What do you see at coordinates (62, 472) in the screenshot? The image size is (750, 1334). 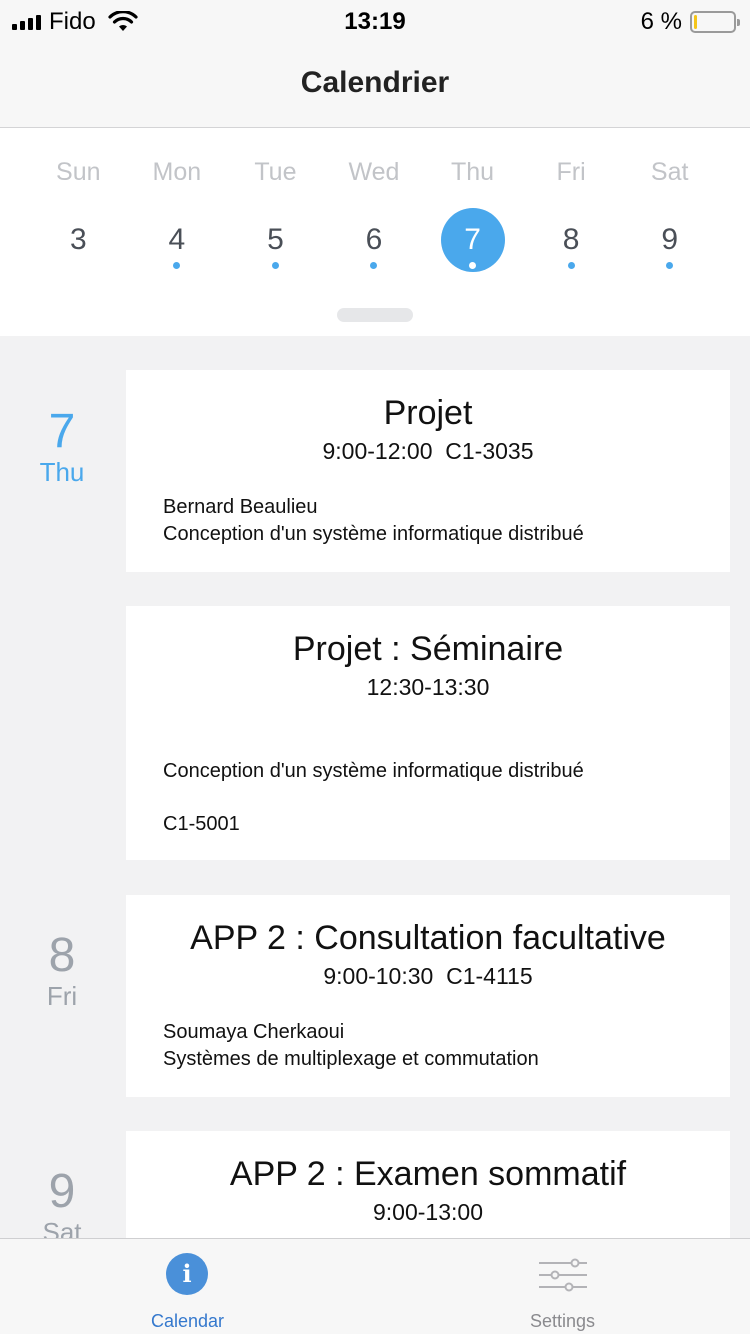 I see `agenda-day-weekday: Thu` at bounding box center [62, 472].